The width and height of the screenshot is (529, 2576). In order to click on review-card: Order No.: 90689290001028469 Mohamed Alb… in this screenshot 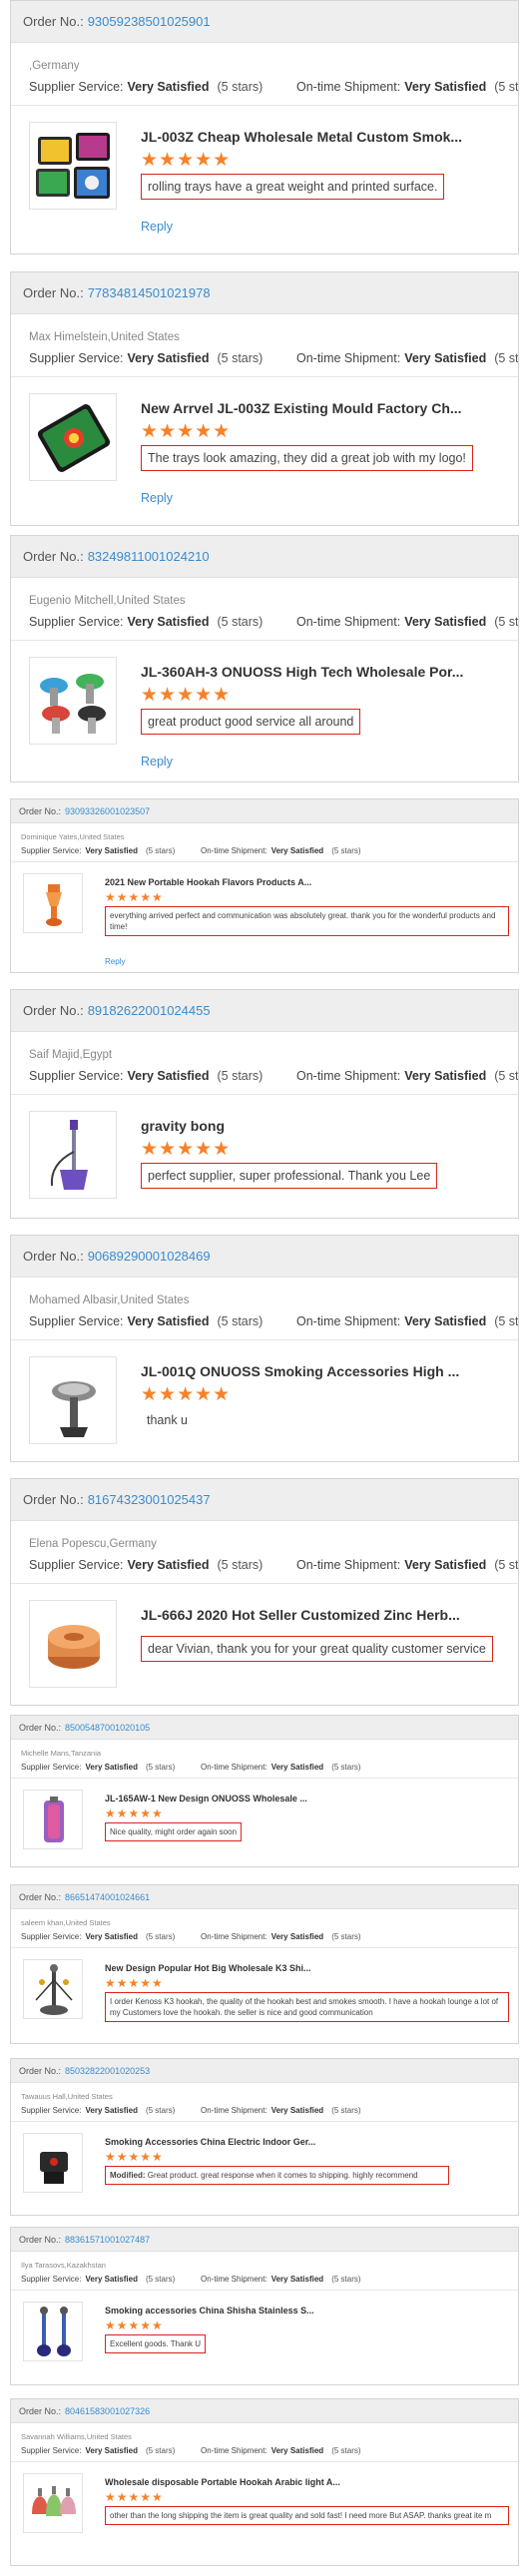, I will do `click(264, 1349)`.